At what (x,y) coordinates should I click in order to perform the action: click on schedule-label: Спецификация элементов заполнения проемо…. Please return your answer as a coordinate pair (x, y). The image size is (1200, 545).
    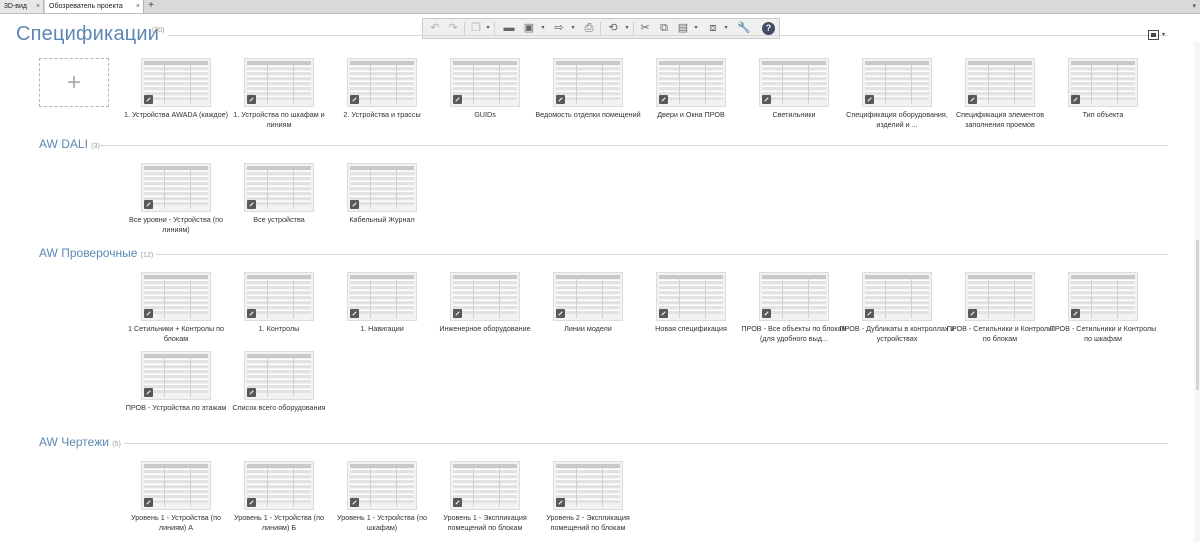
    Looking at the image, I should click on (1000, 119).